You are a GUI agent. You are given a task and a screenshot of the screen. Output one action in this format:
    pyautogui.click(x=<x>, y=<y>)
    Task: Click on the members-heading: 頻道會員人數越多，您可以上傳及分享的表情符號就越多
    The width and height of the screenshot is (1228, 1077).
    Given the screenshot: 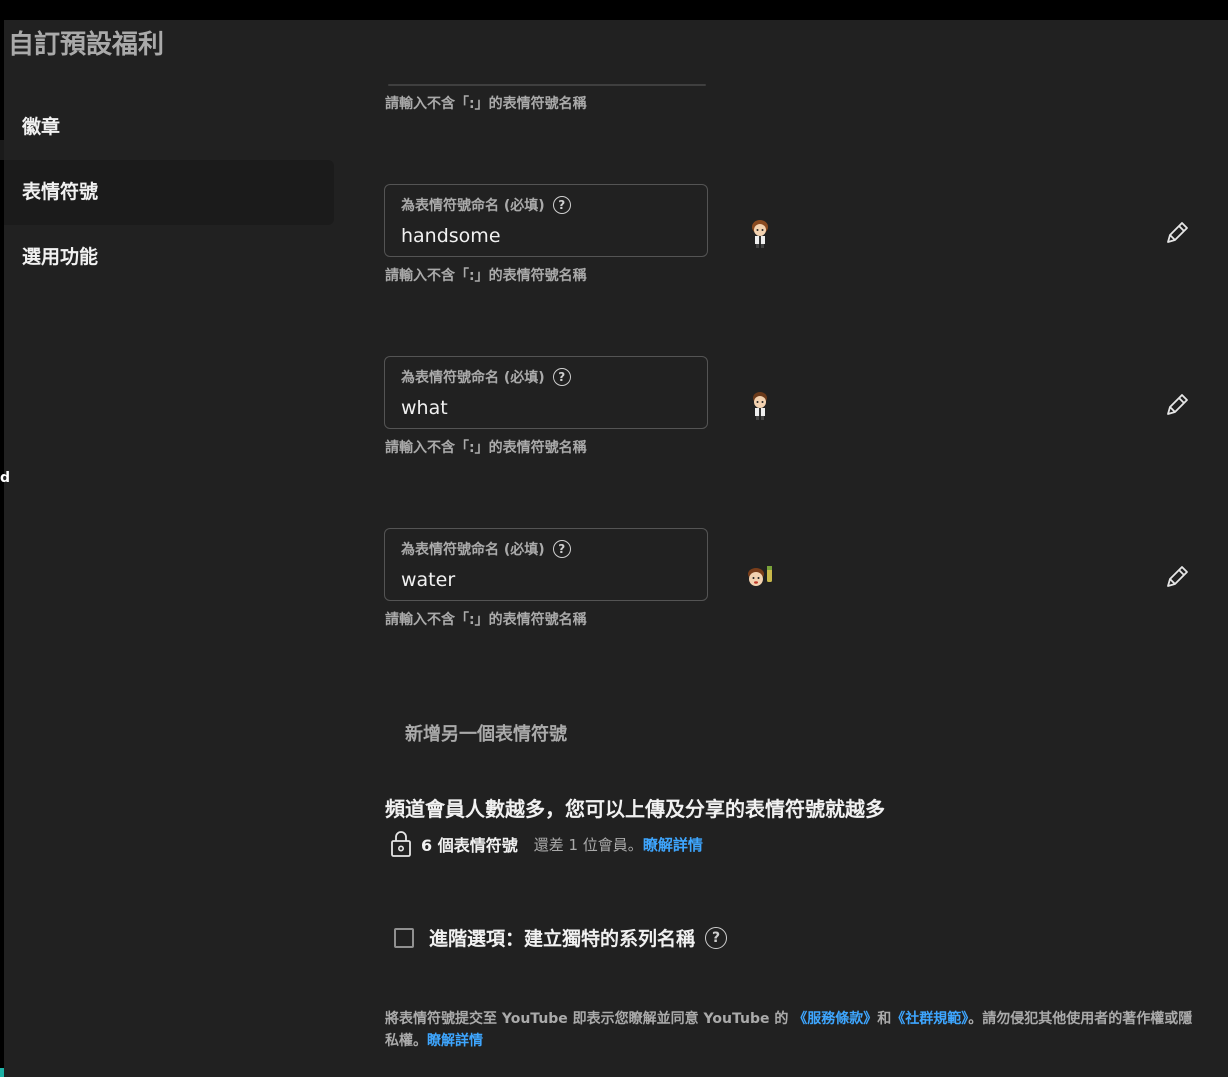 What is the action you would take?
    pyautogui.click(x=635, y=809)
    